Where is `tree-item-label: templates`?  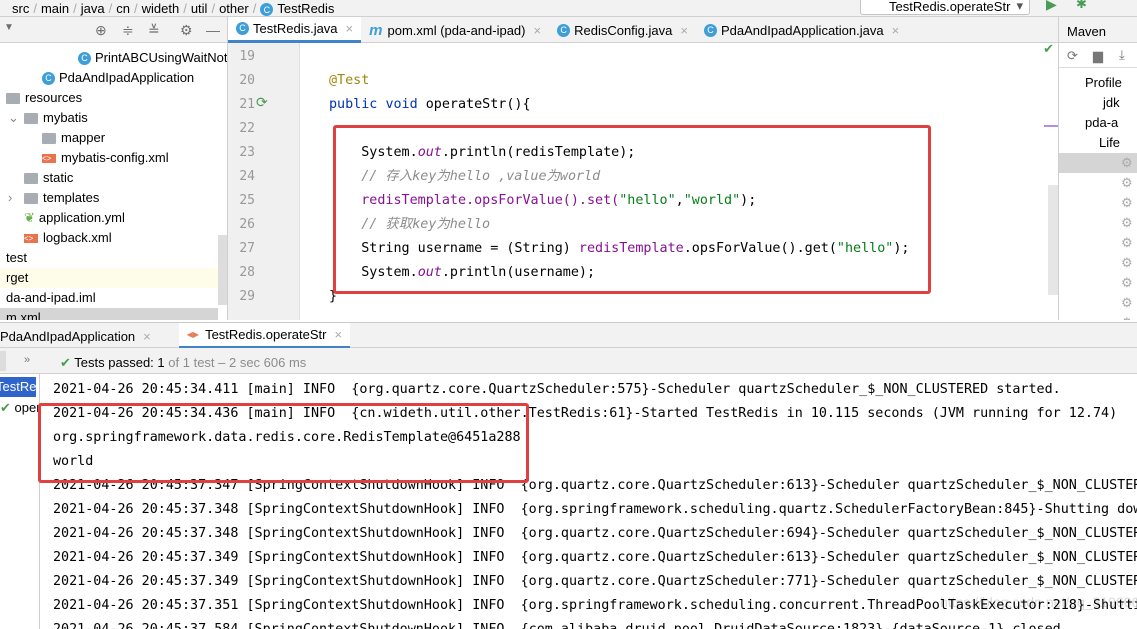
tree-item-label: templates is located at coordinates (71, 197).